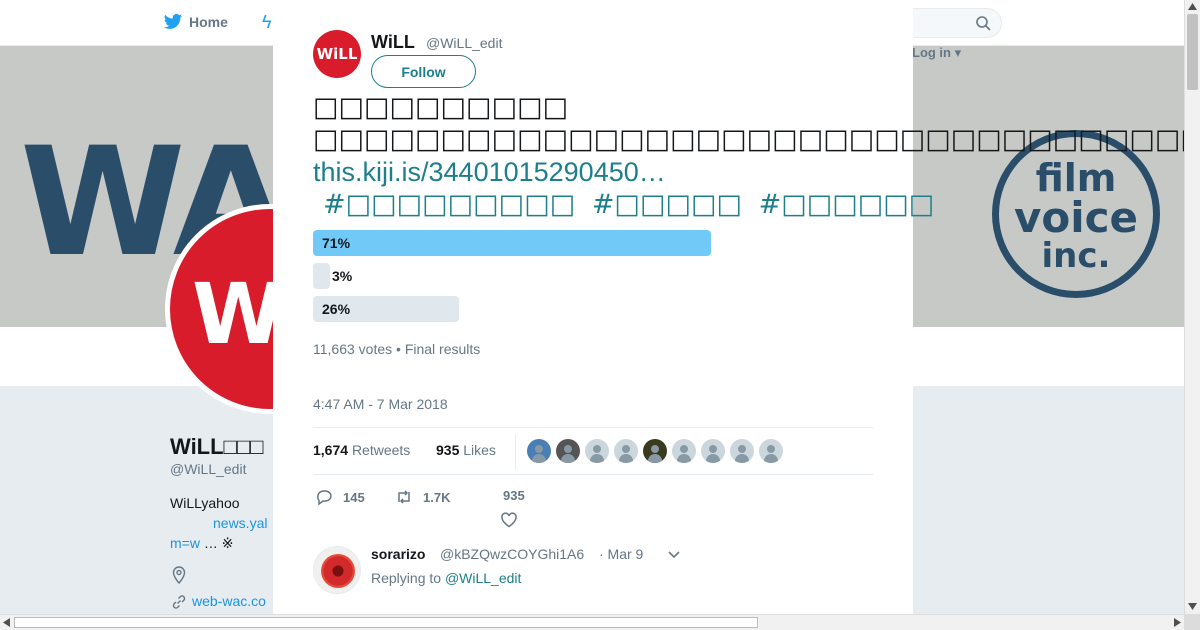  I want to click on horizontal-scrollbar, so click(592, 622).